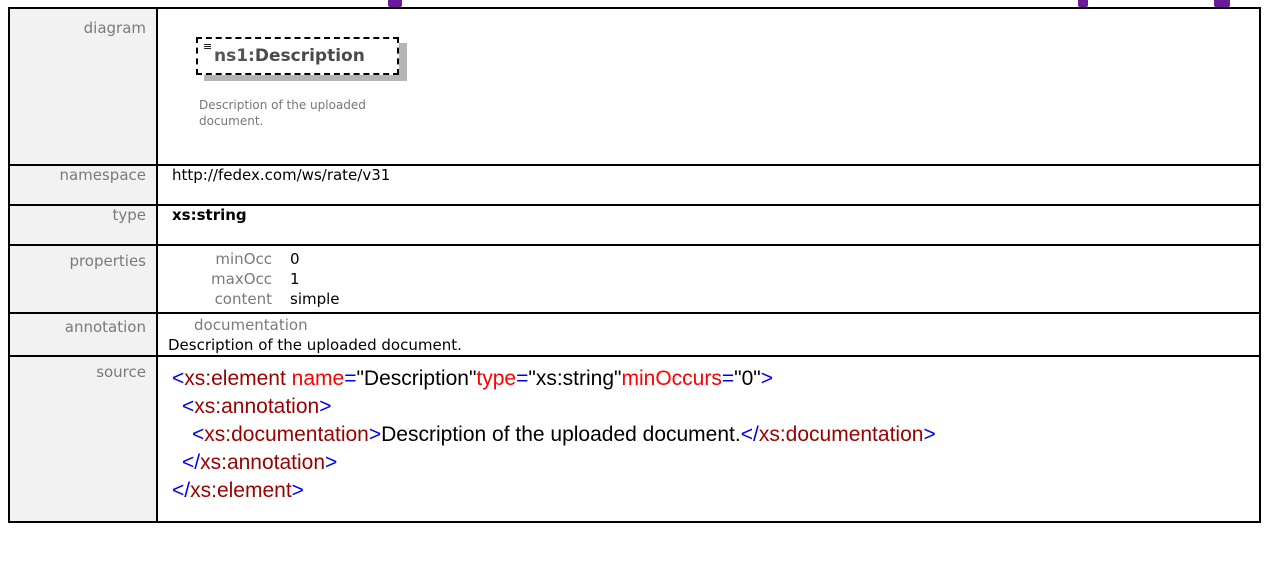 This screenshot has width=1266, height=578. I want to click on annotation-label: annotation, so click(83, 334).